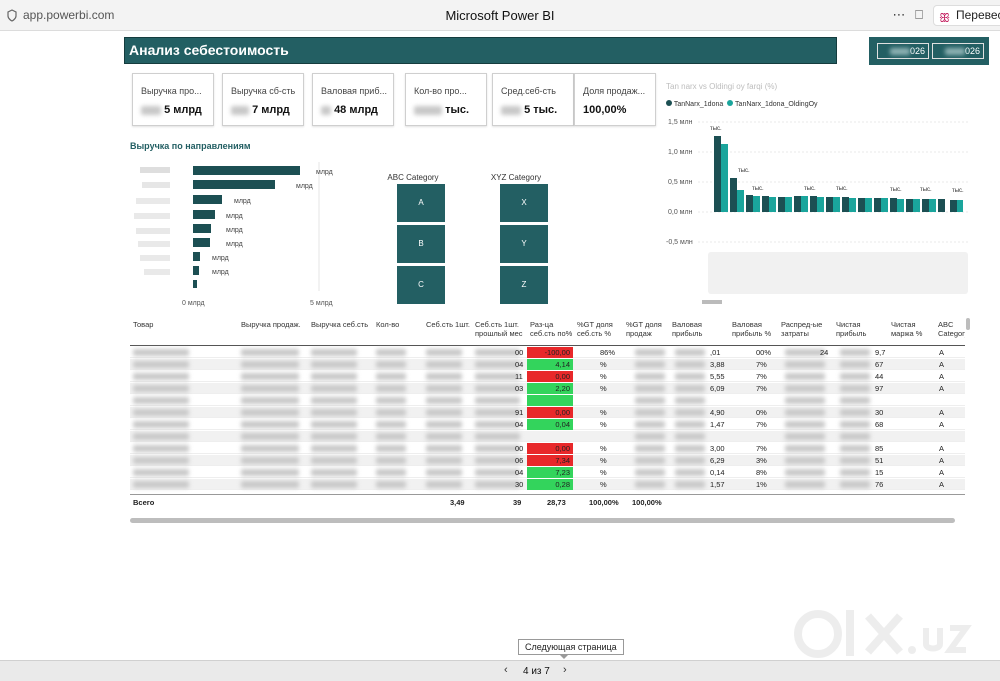 The width and height of the screenshot is (1000, 681). I want to click on col-header: %GT доля продаж, so click(646, 329).